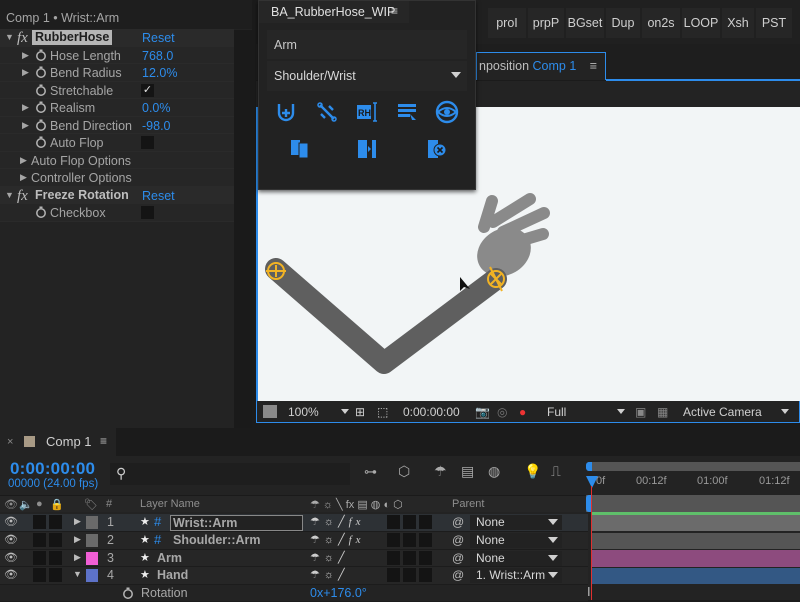 This screenshot has height=602, width=800. I want to click on rename-hose-button: RH, so click(367, 112).